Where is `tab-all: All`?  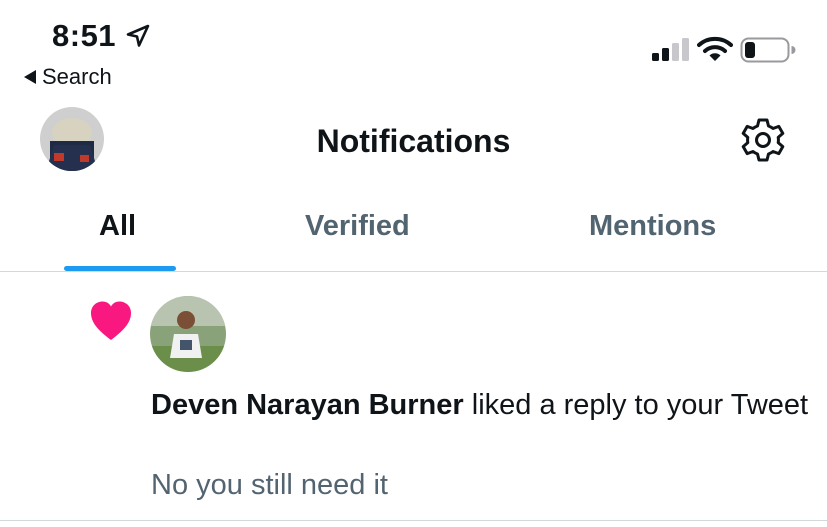
tab-all: All is located at coordinates (117, 226).